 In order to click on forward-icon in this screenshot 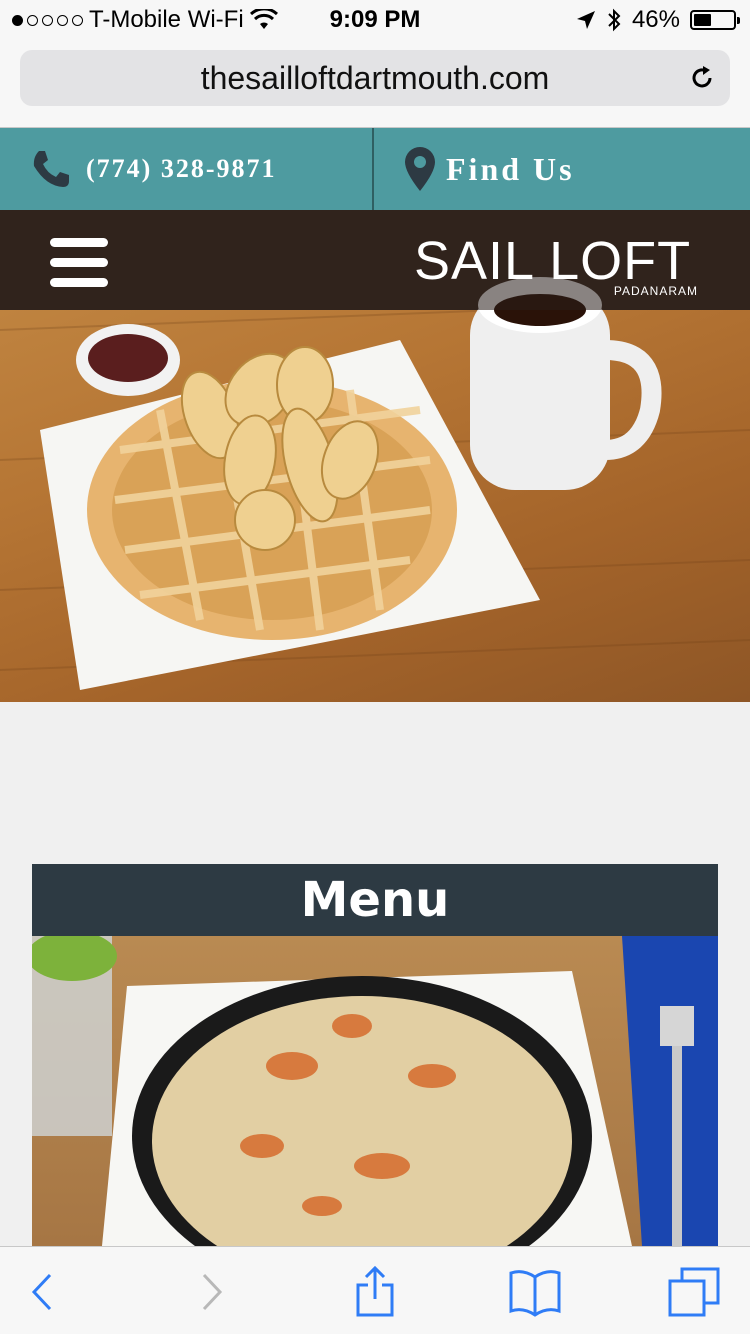, I will do `click(211, 1292)`.